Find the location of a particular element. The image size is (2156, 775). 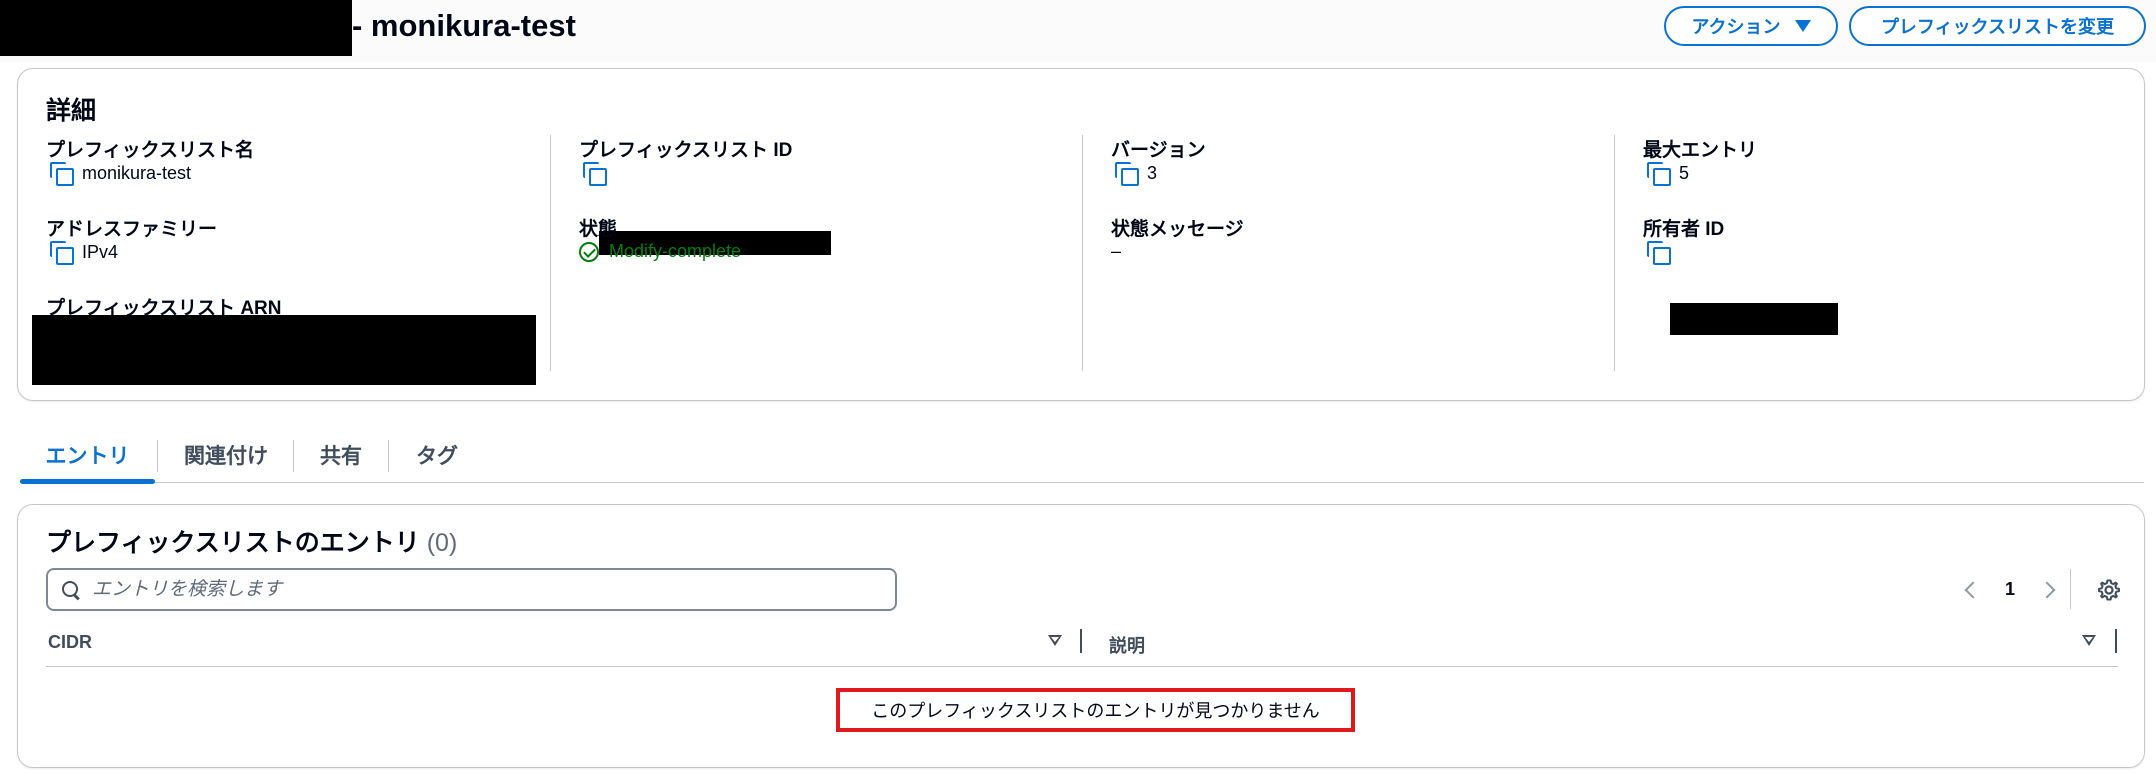

chevron-left-icon is located at coordinates (1973, 589).